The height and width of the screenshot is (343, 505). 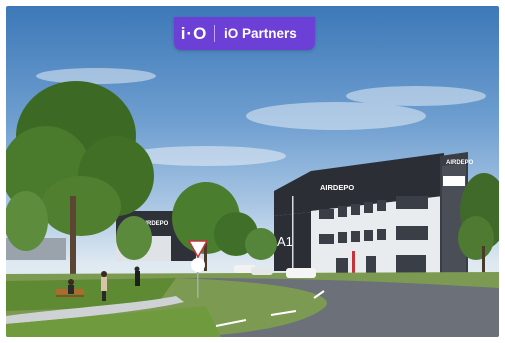 What do you see at coordinates (460, 163) in the screenshot?
I see `totem-label: AIRDEPO` at bounding box center [460, 163].